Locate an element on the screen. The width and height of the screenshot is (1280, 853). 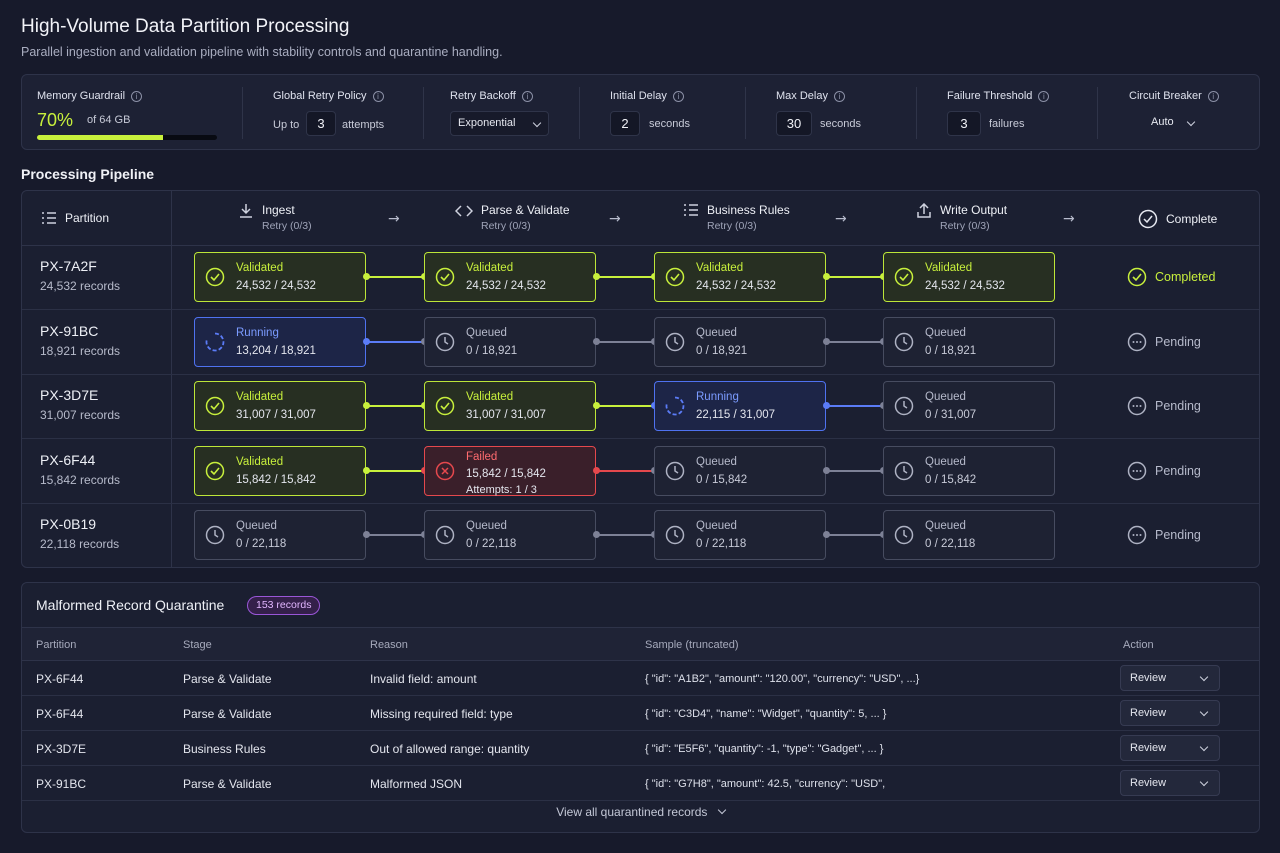
stage-cell: Failed 15,842 / 15,842 Attempts: 1 / 3 is located at coordinates (510, 470).